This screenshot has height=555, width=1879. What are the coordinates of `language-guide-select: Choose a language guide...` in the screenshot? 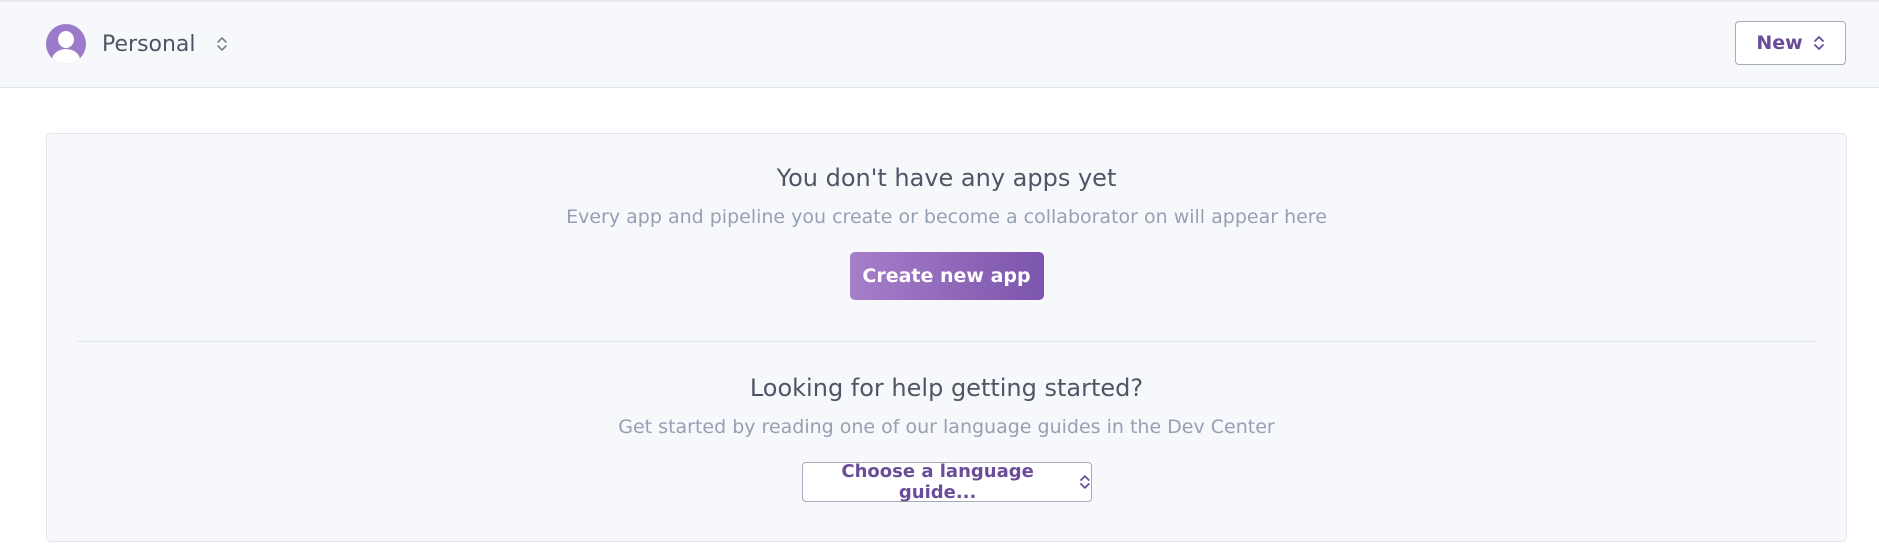 It's located at (946, 482).